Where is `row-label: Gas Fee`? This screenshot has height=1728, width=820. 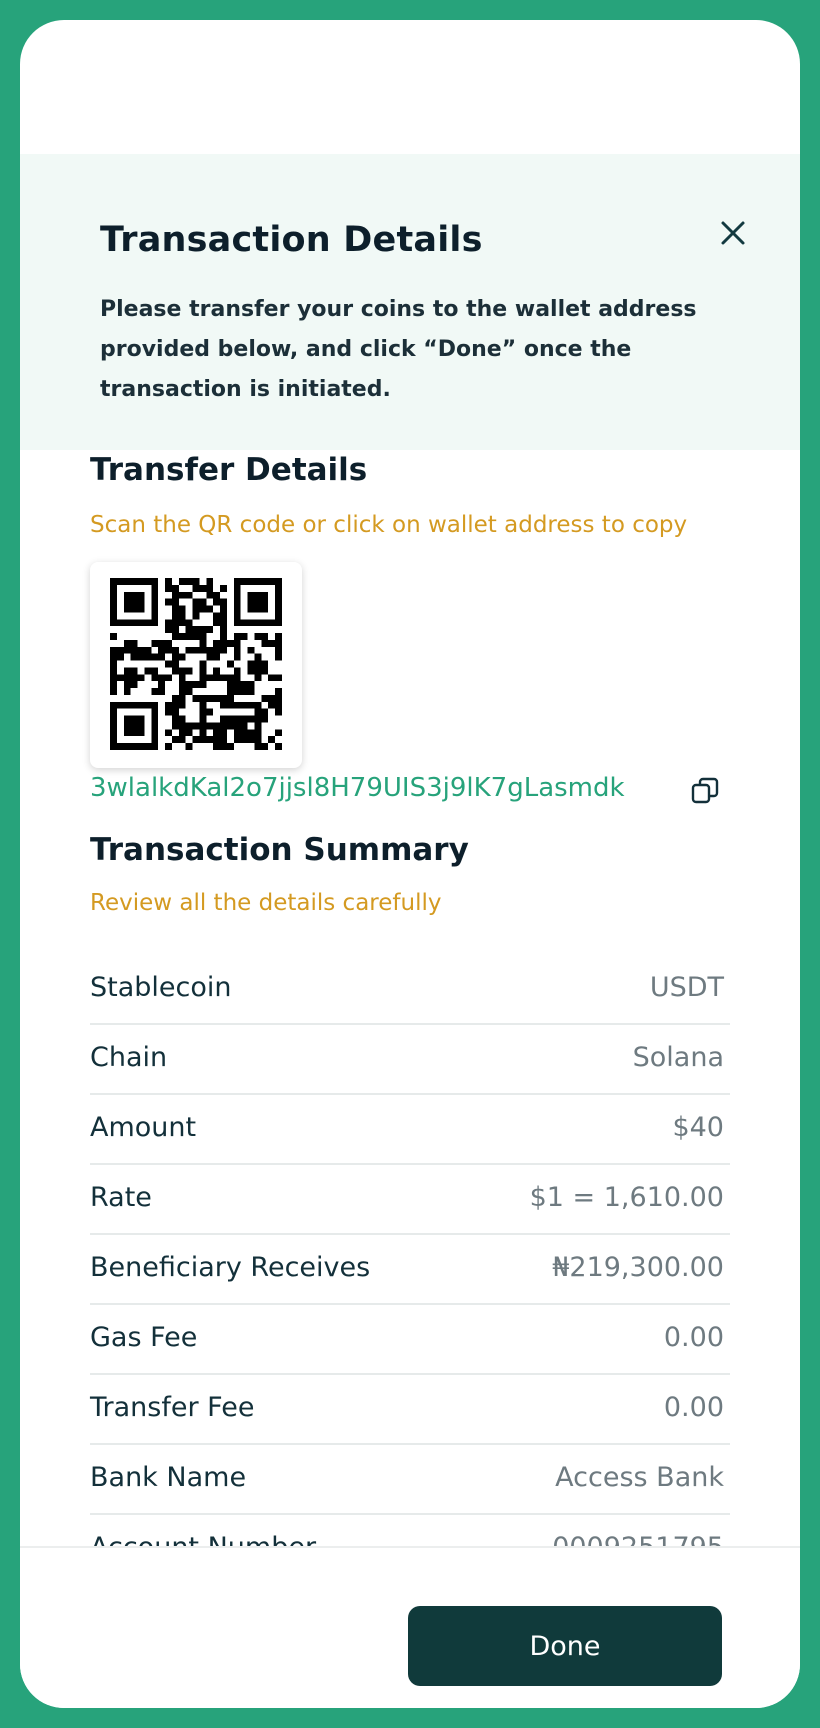 row-label: Gas Fee is located at coordinates (144, 1337).